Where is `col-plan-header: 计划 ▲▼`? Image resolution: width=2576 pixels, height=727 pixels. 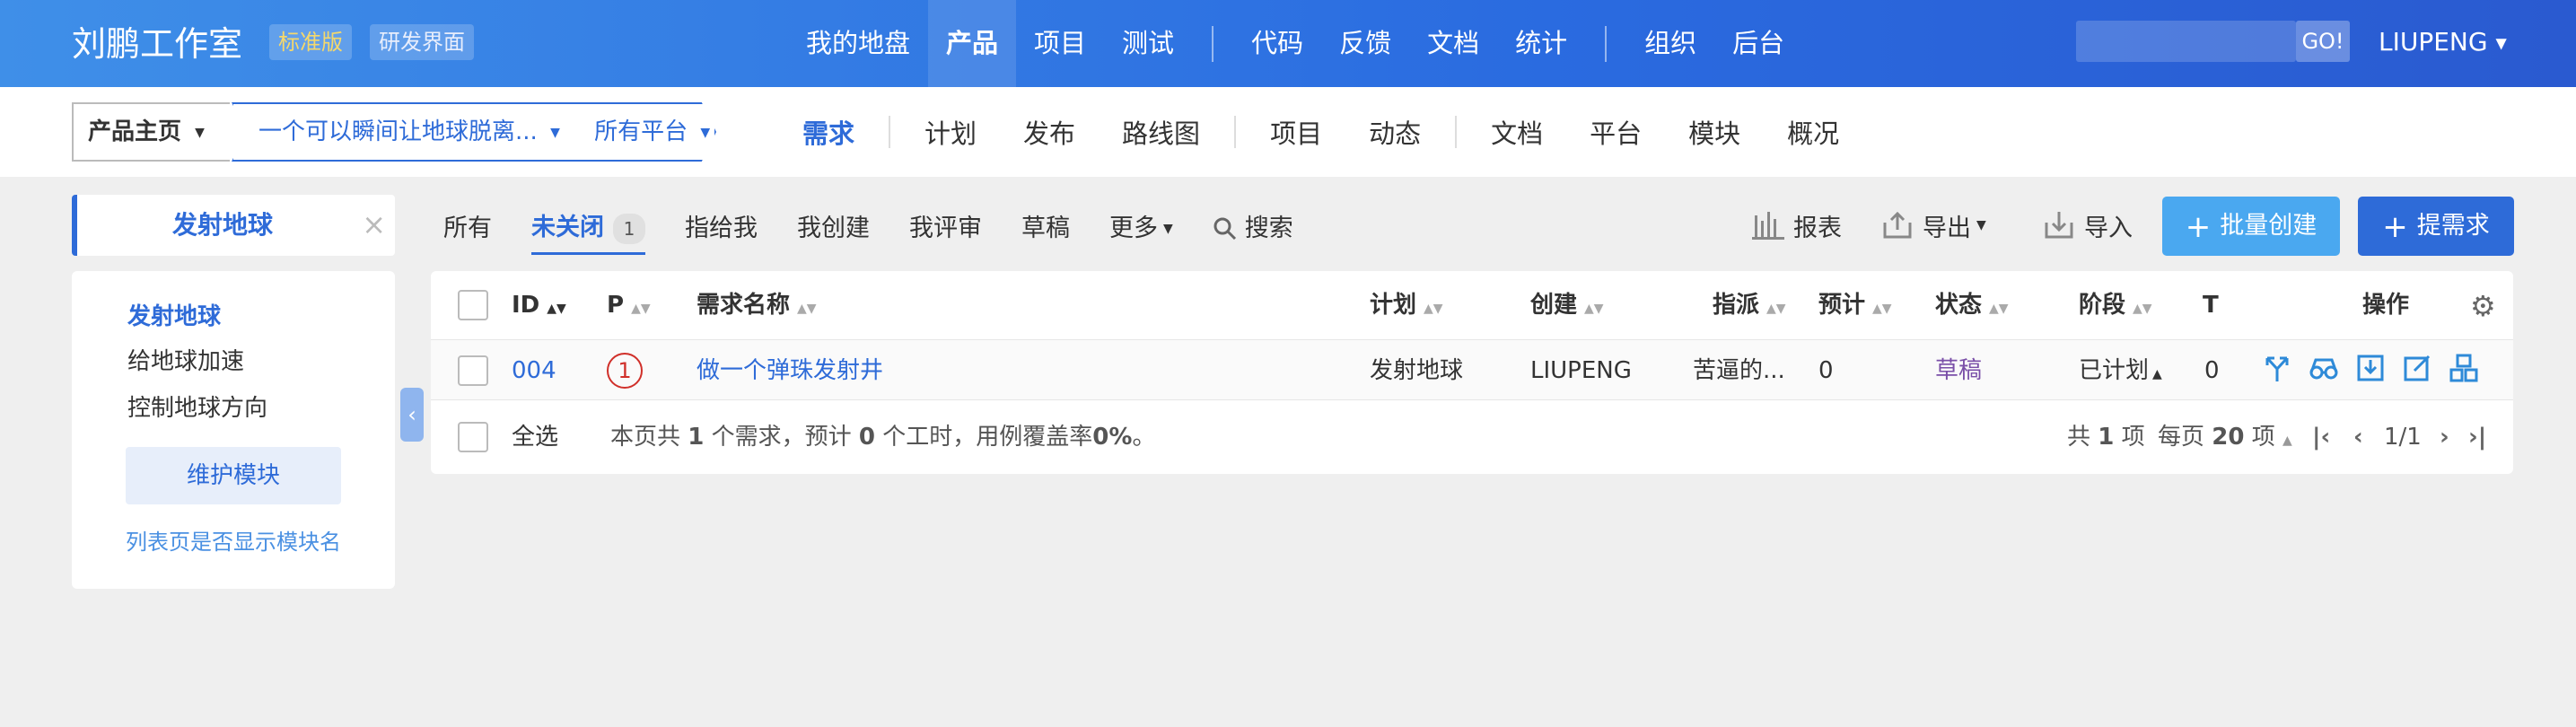
col-plan-header: 计划 ▲▼ is located at coordinates (1406, 305).